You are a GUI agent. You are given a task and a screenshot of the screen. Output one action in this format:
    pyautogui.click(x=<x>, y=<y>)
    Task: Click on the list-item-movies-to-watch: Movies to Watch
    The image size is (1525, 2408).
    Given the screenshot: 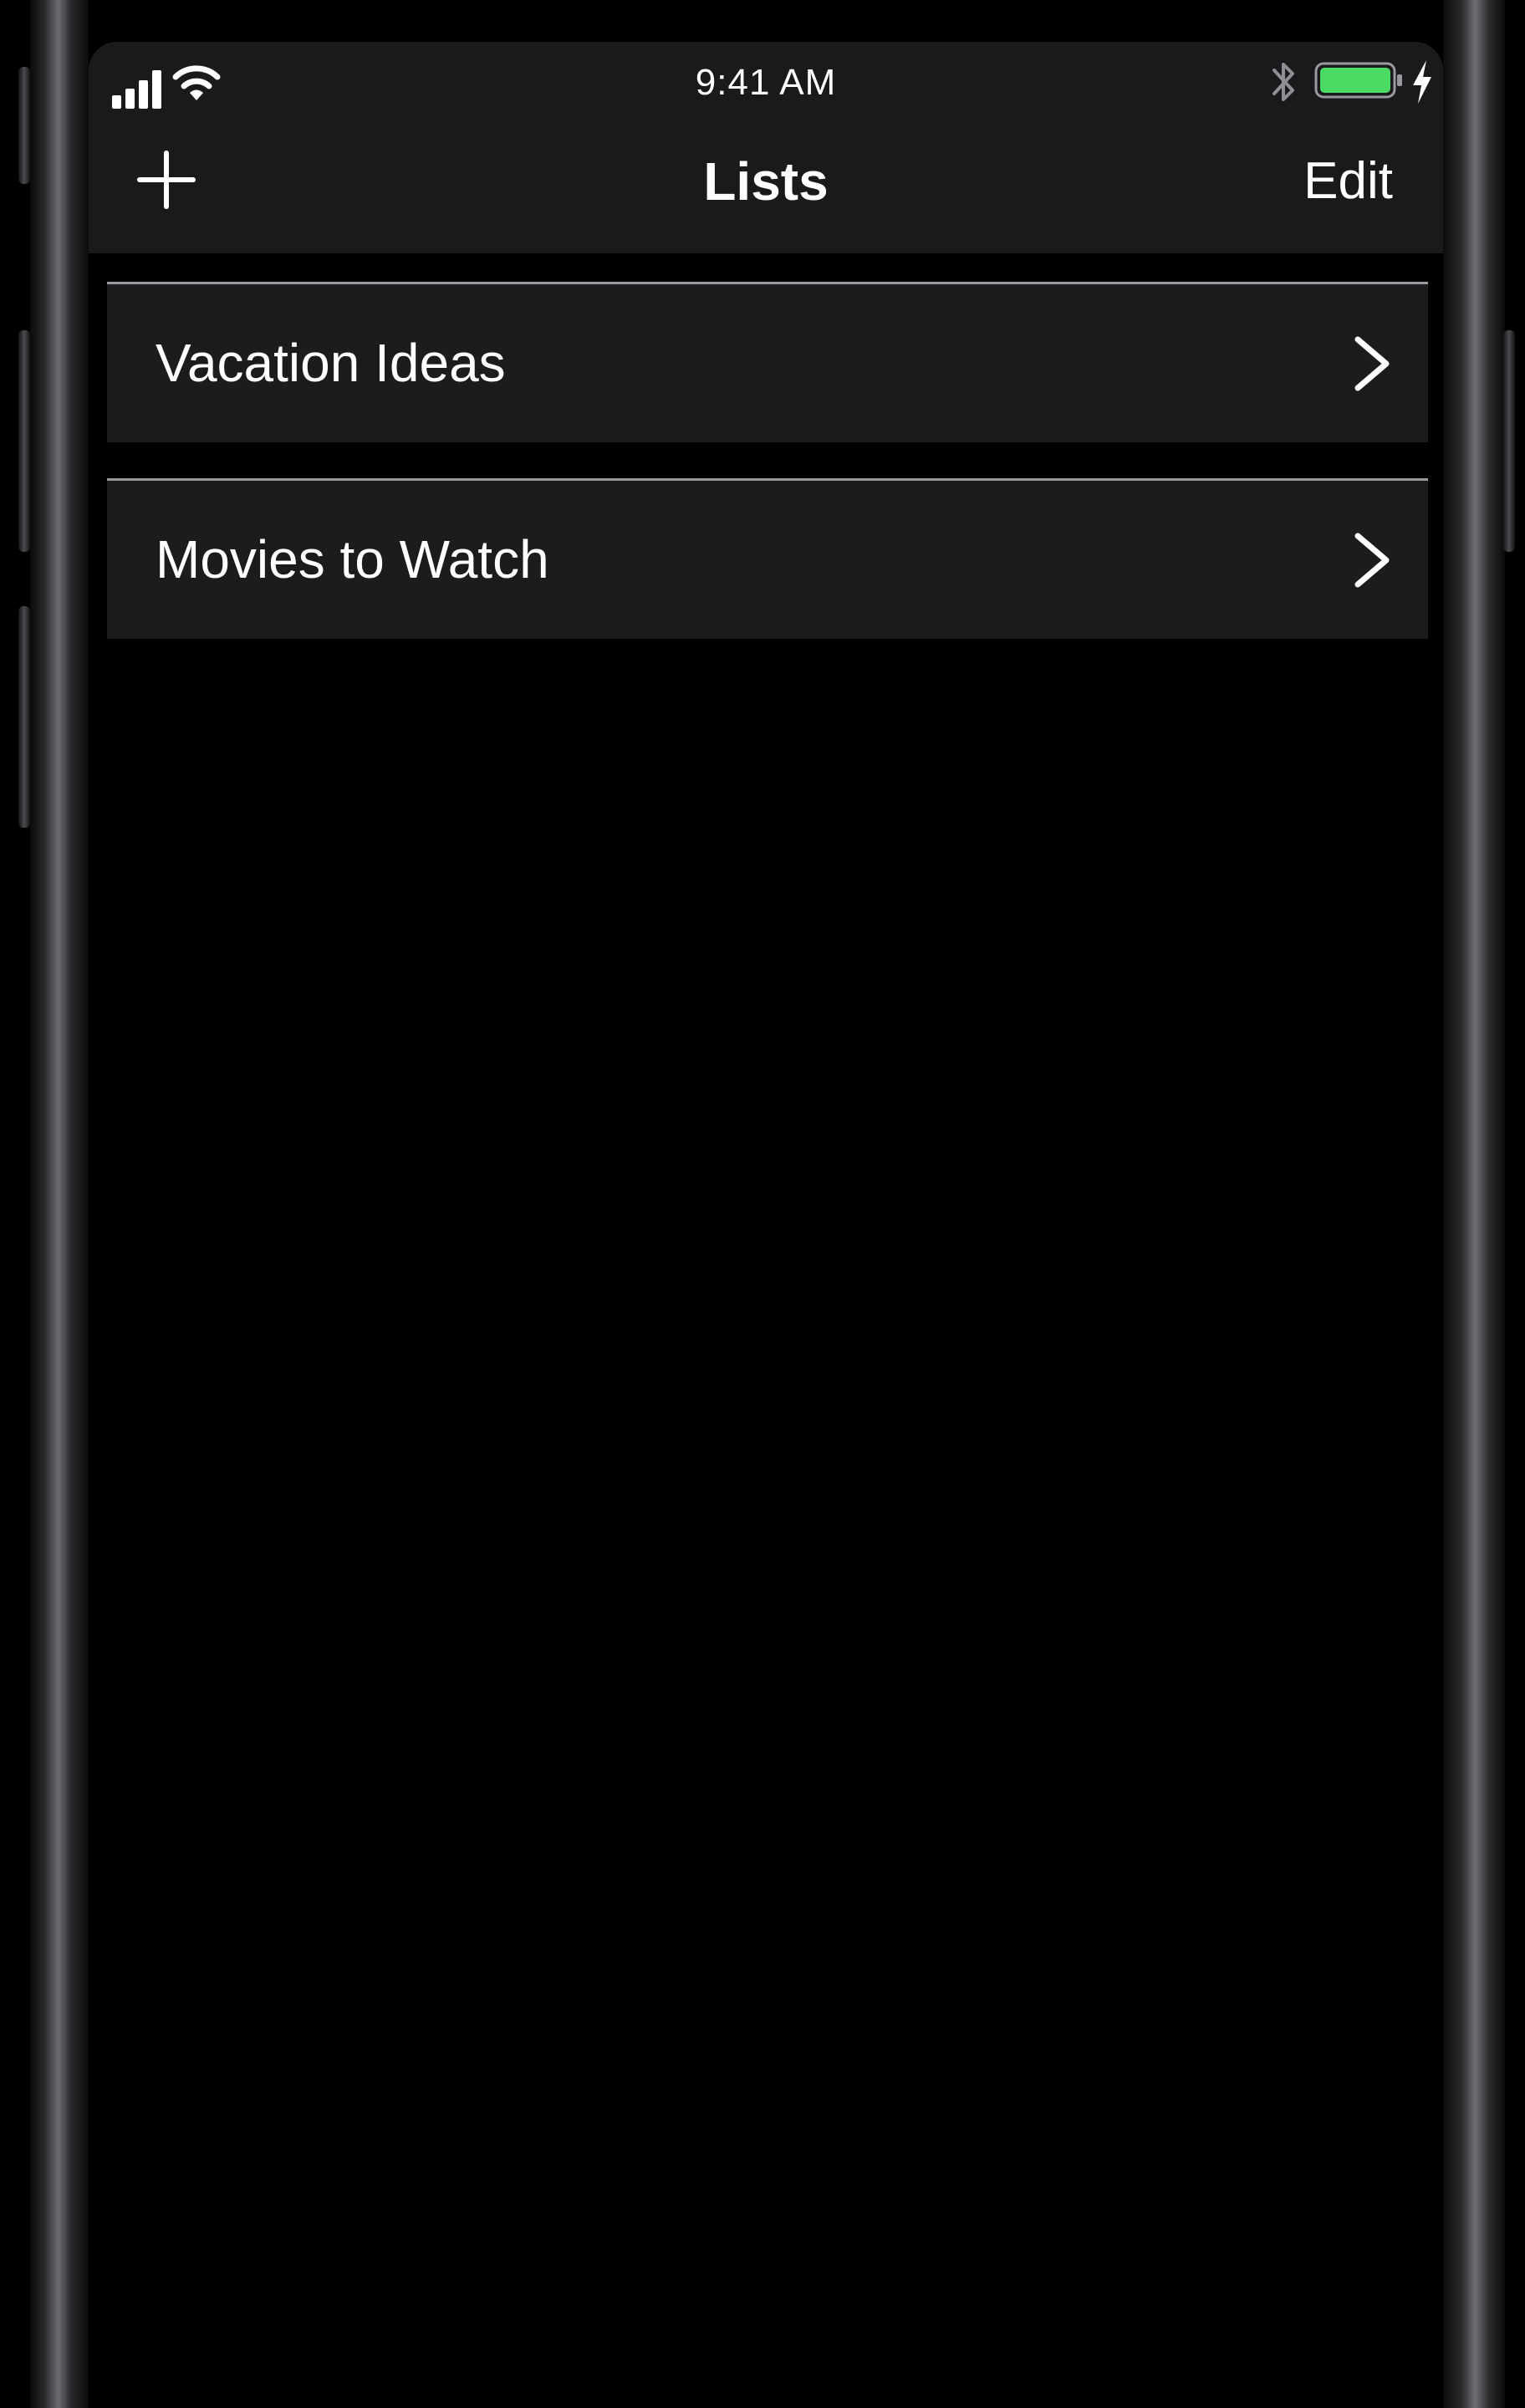 What is the action you would take?
    pyautogui.click(x=767, y=558)
    